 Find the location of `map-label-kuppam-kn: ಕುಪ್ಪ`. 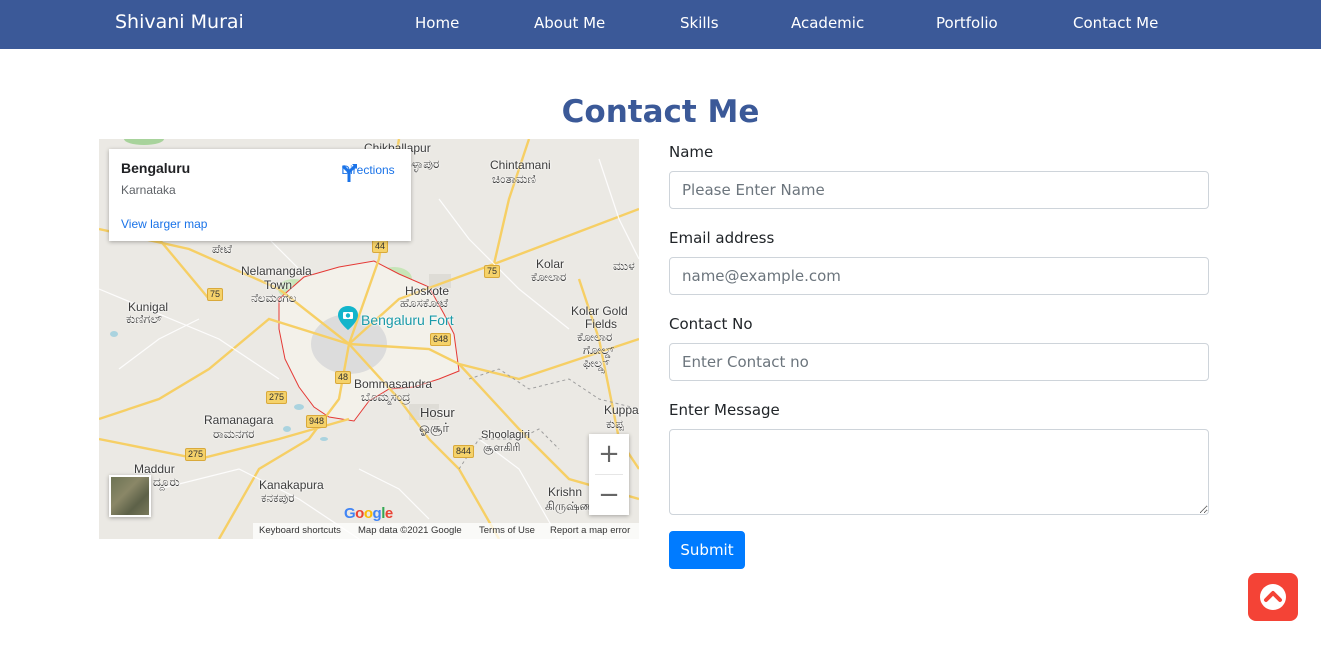

map-label-kuppam-kn: ಕುಪ್ಪ is located at coordinates (615, 424).